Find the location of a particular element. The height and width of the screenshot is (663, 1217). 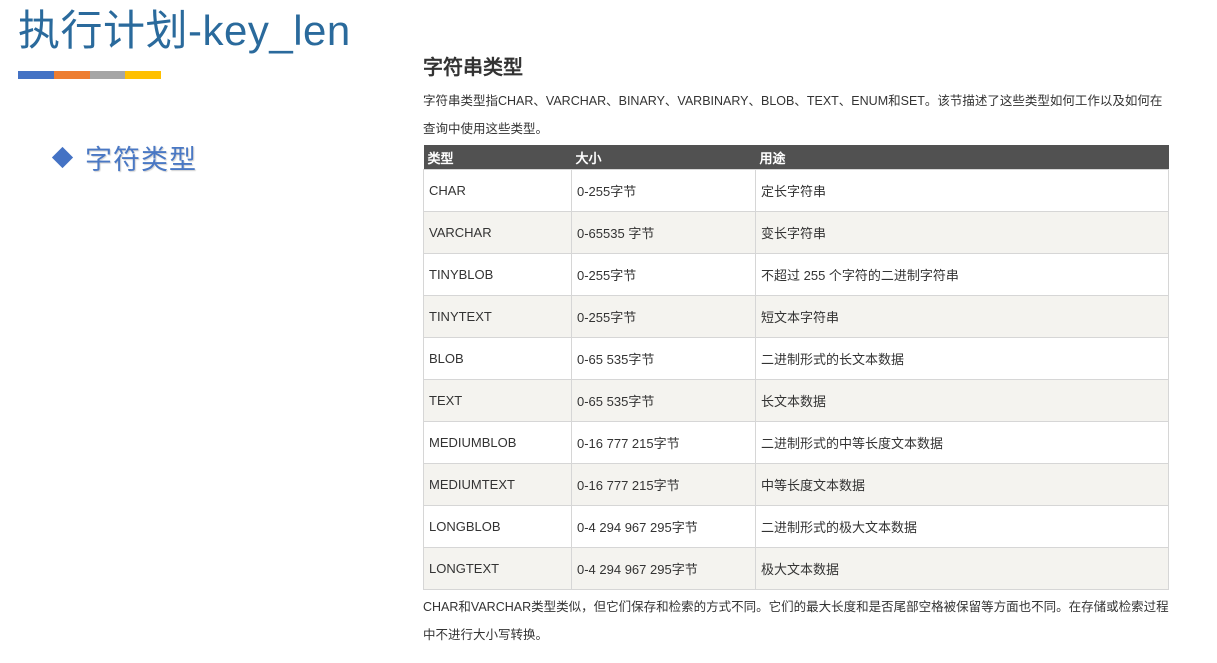

table-row: BLOB 0-65 535字节 二进制形式的长文本数据 is located at coordinates (796, 358).